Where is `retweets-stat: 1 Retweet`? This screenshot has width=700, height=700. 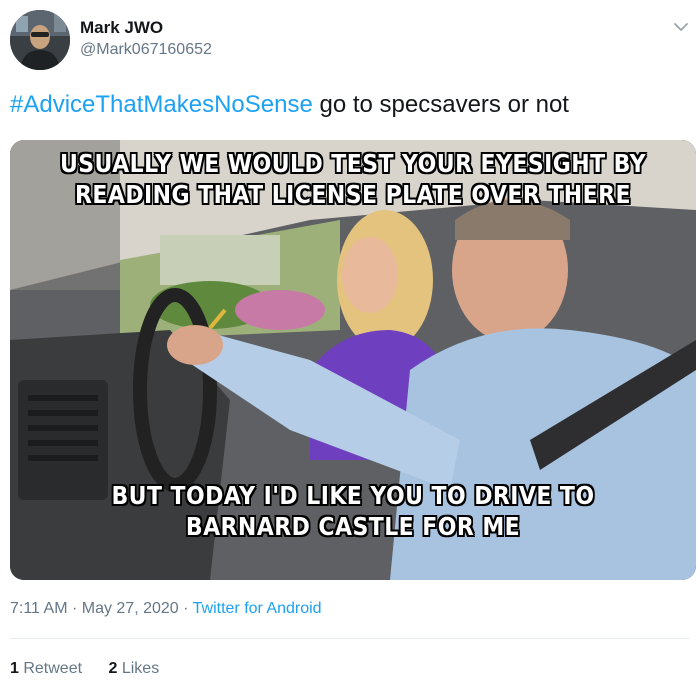
retweets-stat: 1 Retweet is located at coordinates (46, 668).